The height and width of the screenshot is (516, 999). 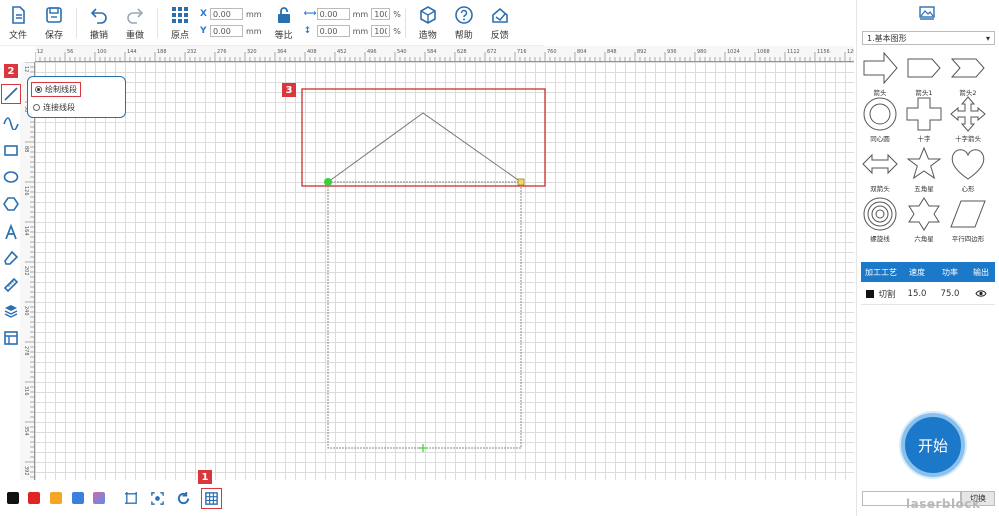 I want to click on lock-ratio-button: 等比, so click(x=284, y=23).